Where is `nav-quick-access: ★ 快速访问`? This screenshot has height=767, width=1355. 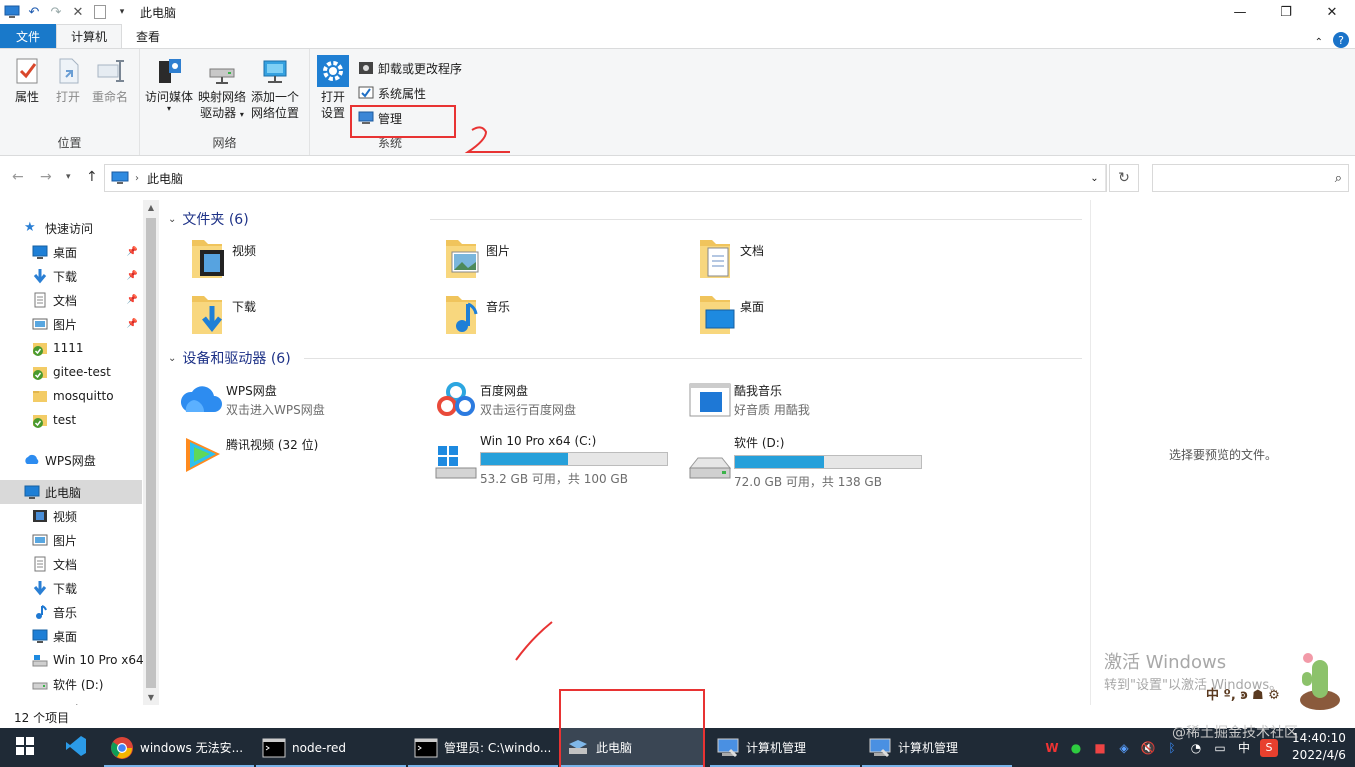 nav-quick-access: ★ 快速访问 is located at coordinates (71, 228).